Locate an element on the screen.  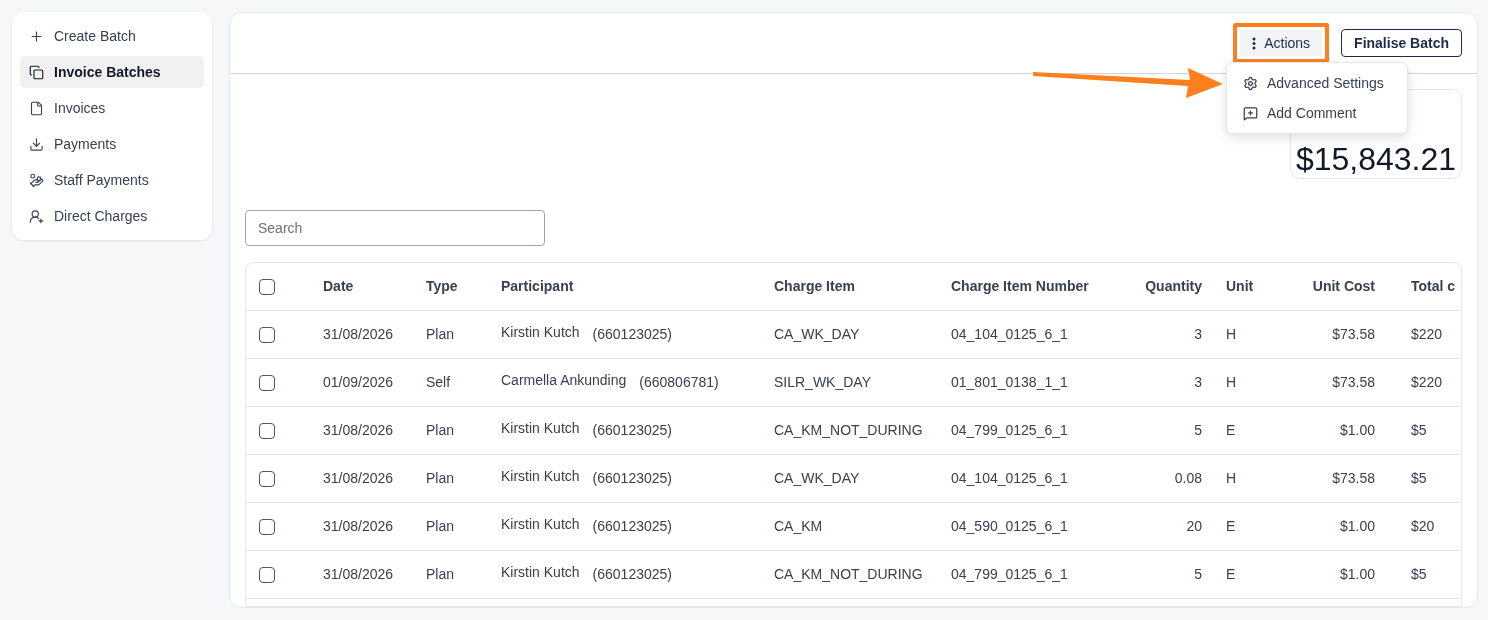
table-cell: CA_KM is located at coordinates (798, 526).